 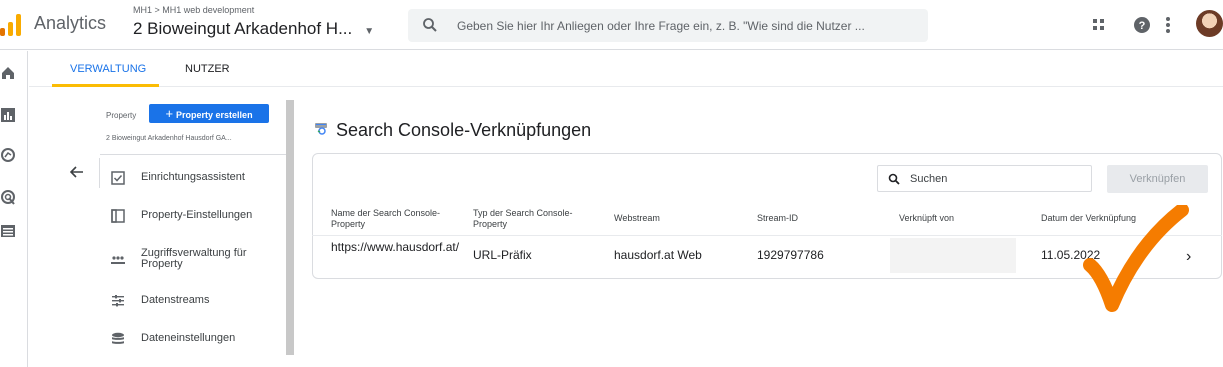 What do you see at coordinates (790, 255) in the screenshot?
I see `cell-stream-id: 1929797786` at bounding box center [790, 255].